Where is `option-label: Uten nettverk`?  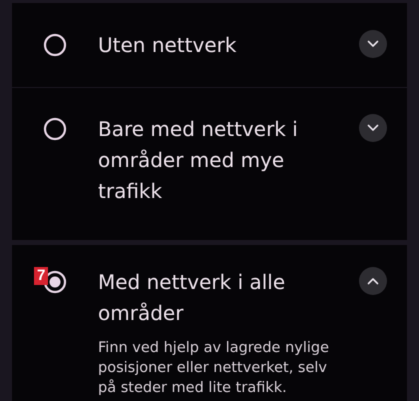
option-label: Uten nettverk is located at coordinates (168, 45).